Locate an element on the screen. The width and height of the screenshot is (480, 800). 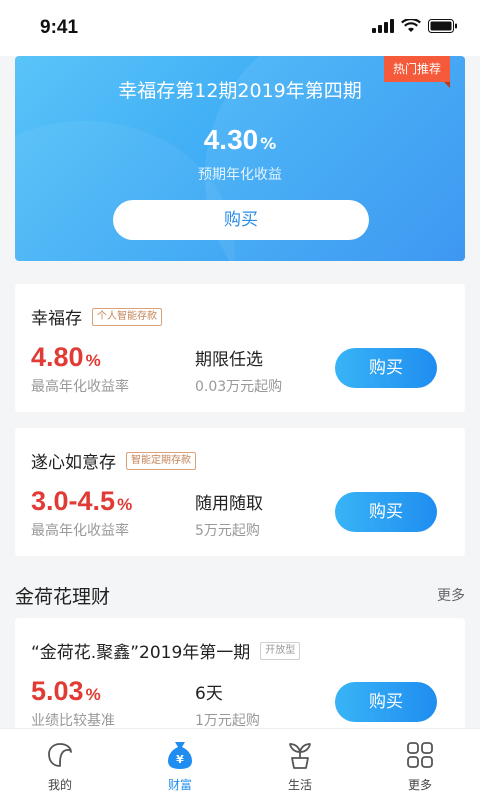
bottom-tab-bar: 我的 ¥ 财富 生活 更多 is located at coordinates (240, 764).